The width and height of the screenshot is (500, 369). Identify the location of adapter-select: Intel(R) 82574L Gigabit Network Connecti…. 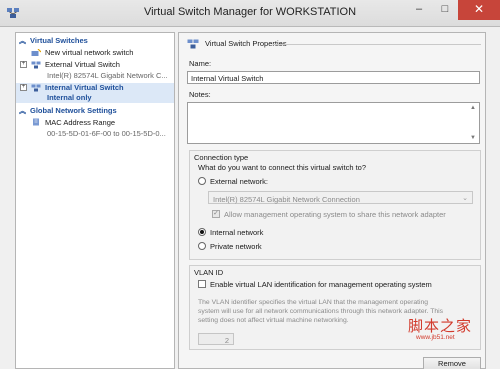
(340, 197).